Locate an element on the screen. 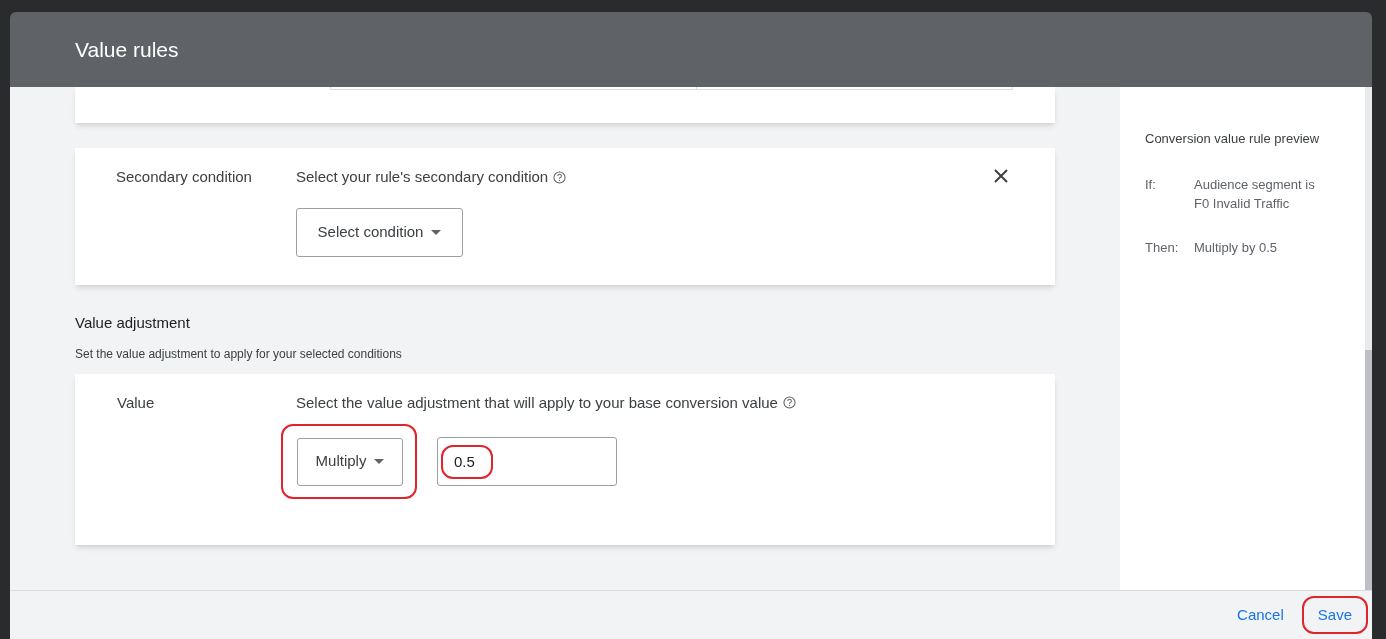 Image resolution: width=1386 pixels, height=639 pixels. operation-dropdown: Multiply is located at coordinates (350, 461).